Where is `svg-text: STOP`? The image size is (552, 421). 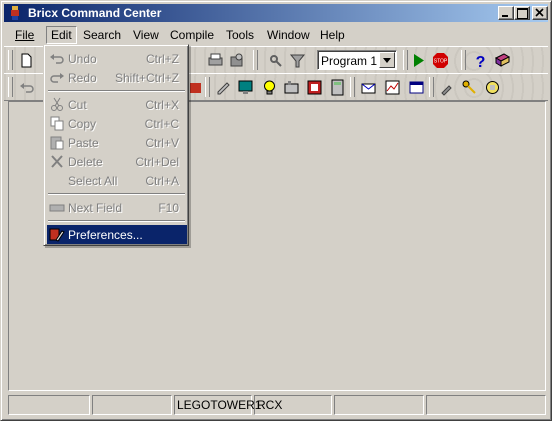 svg-text: STOP is located at coordinates (441, 62).